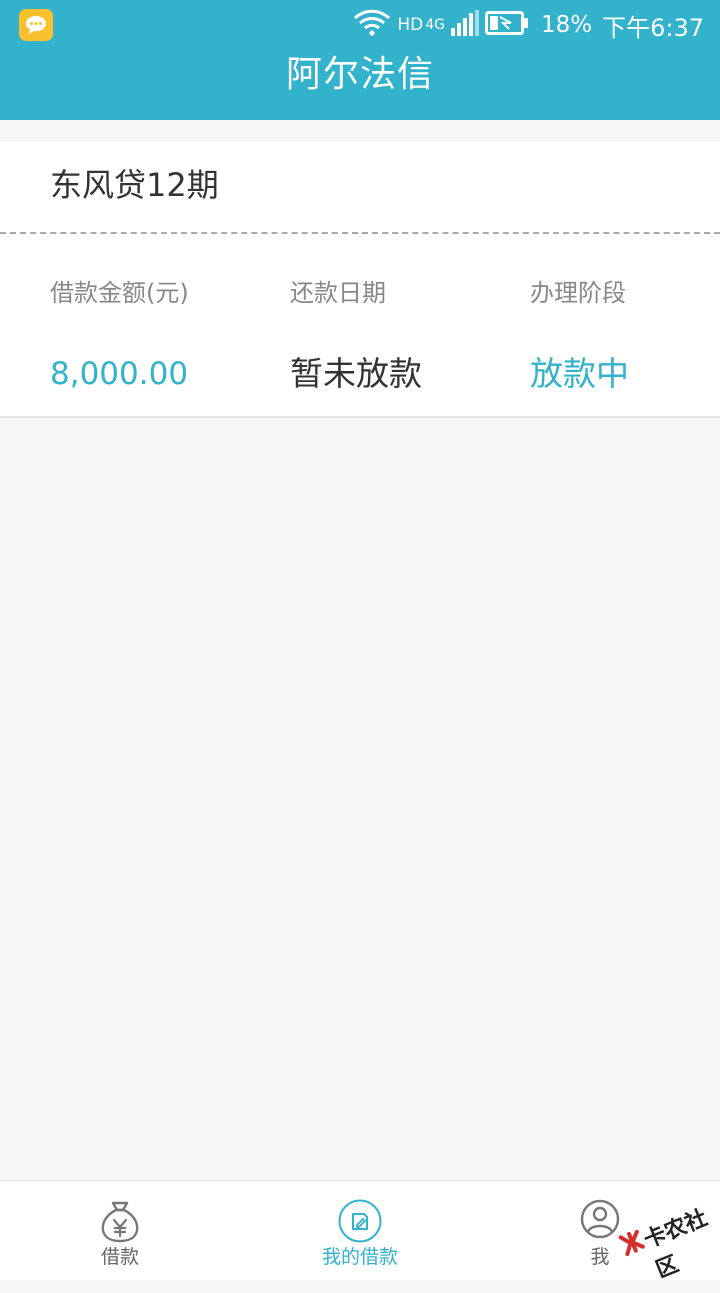  Describe the element at coordinates (356, 373) in the screenshot. I see `repayment-date-value: 暂未放款` at that location.